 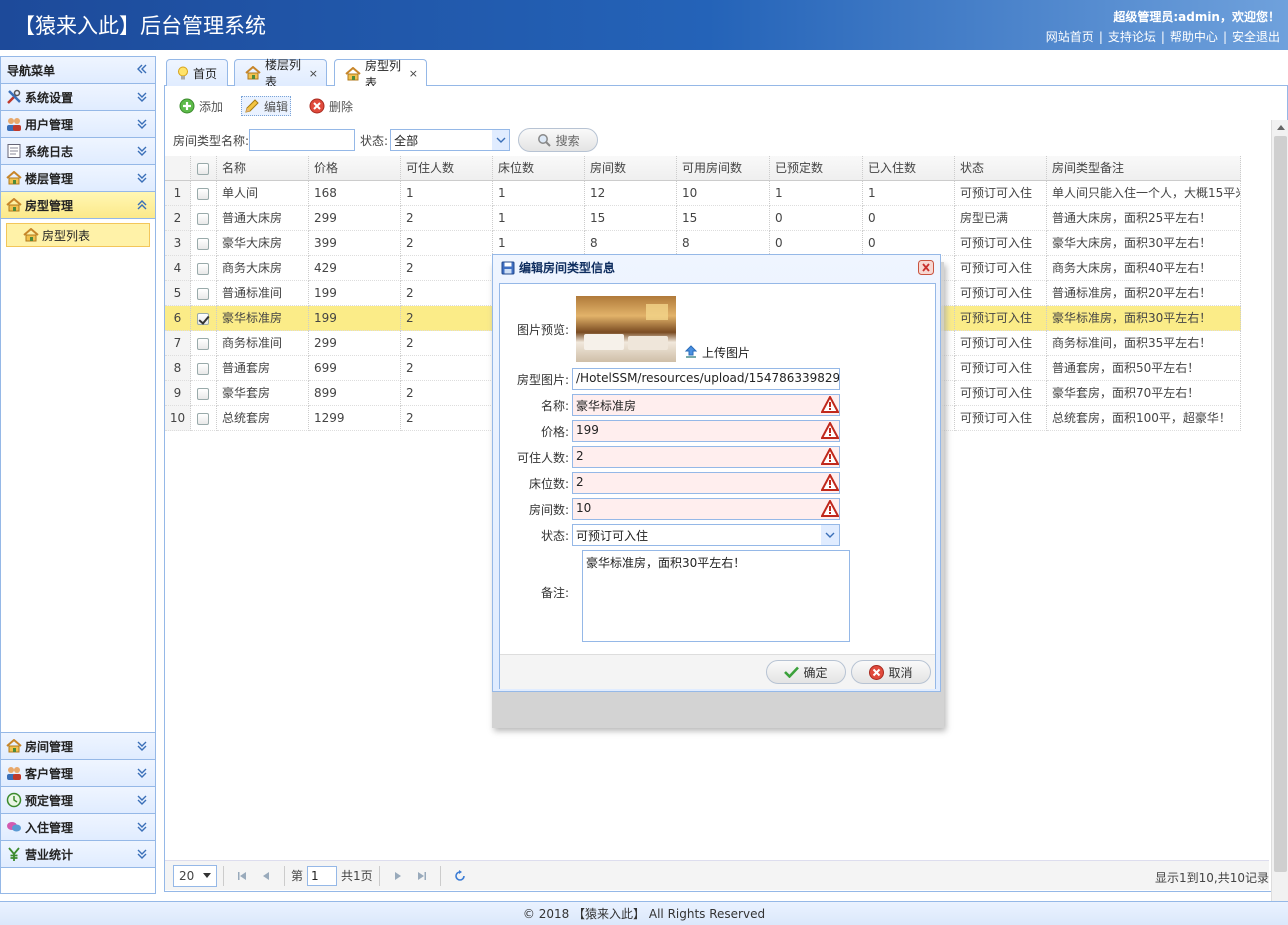 I want to click on tab-home: 首页, so click(x=197, y=72).